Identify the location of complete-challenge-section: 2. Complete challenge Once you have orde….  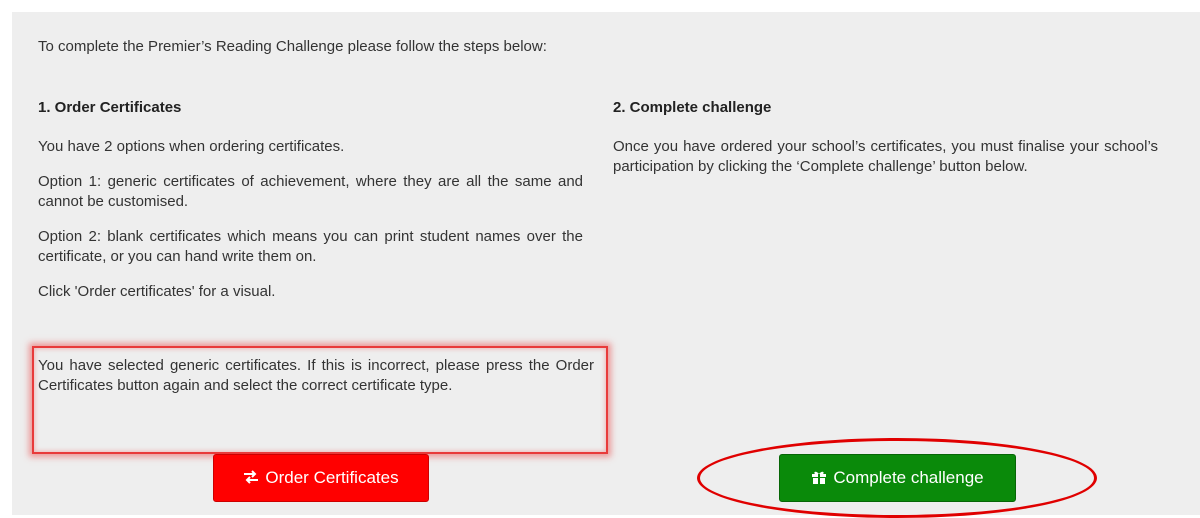
(885, 145).